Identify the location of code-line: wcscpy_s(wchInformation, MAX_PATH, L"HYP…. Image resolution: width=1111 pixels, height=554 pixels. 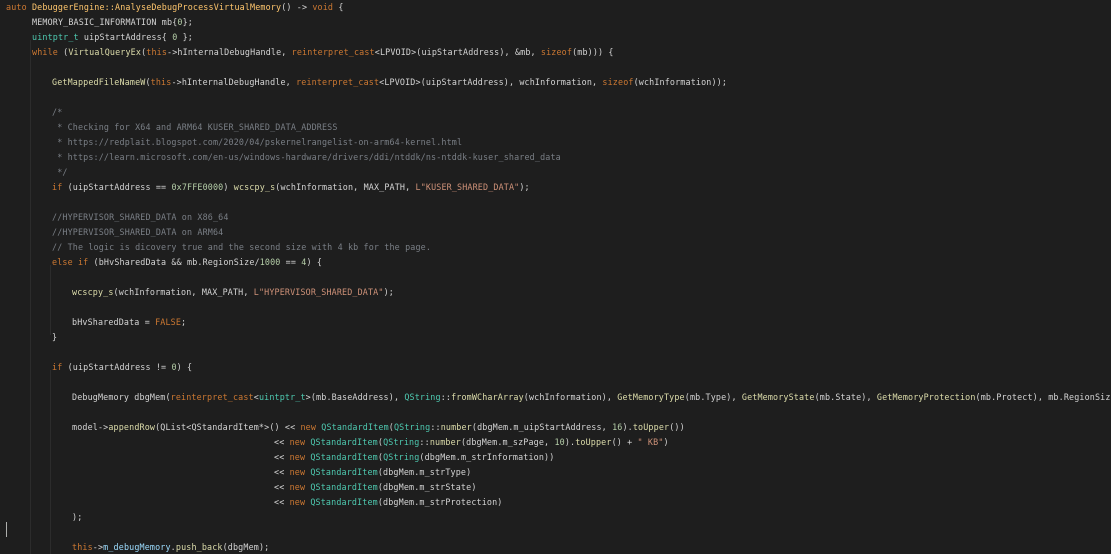
(233, 292).